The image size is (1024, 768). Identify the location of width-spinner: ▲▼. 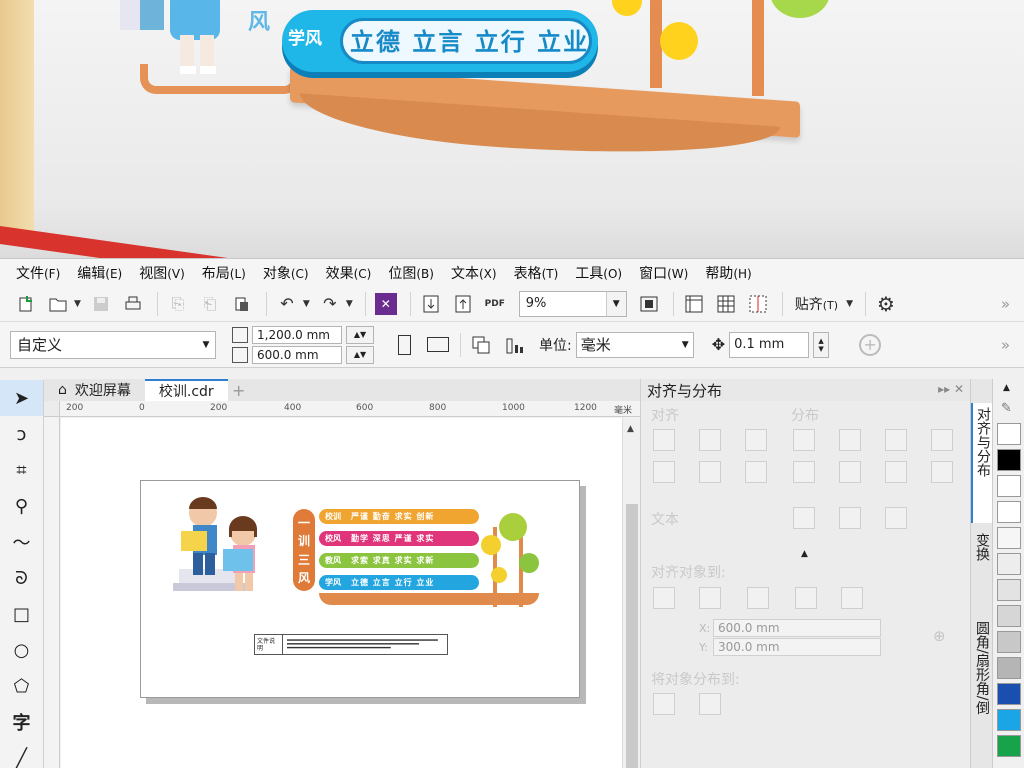
(360, 334).